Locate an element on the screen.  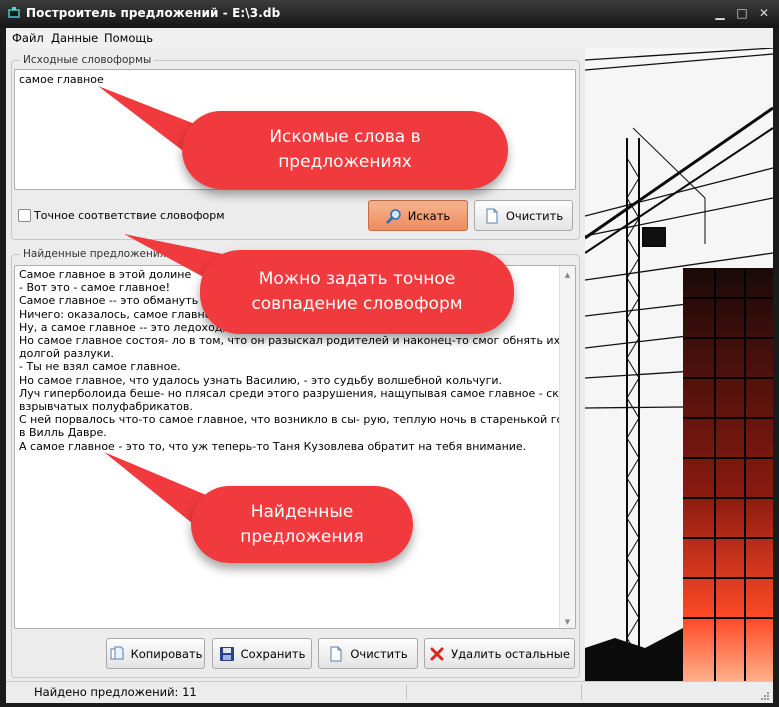
delete-others-button: Удалить остальные is located at coordinates (499, 653).